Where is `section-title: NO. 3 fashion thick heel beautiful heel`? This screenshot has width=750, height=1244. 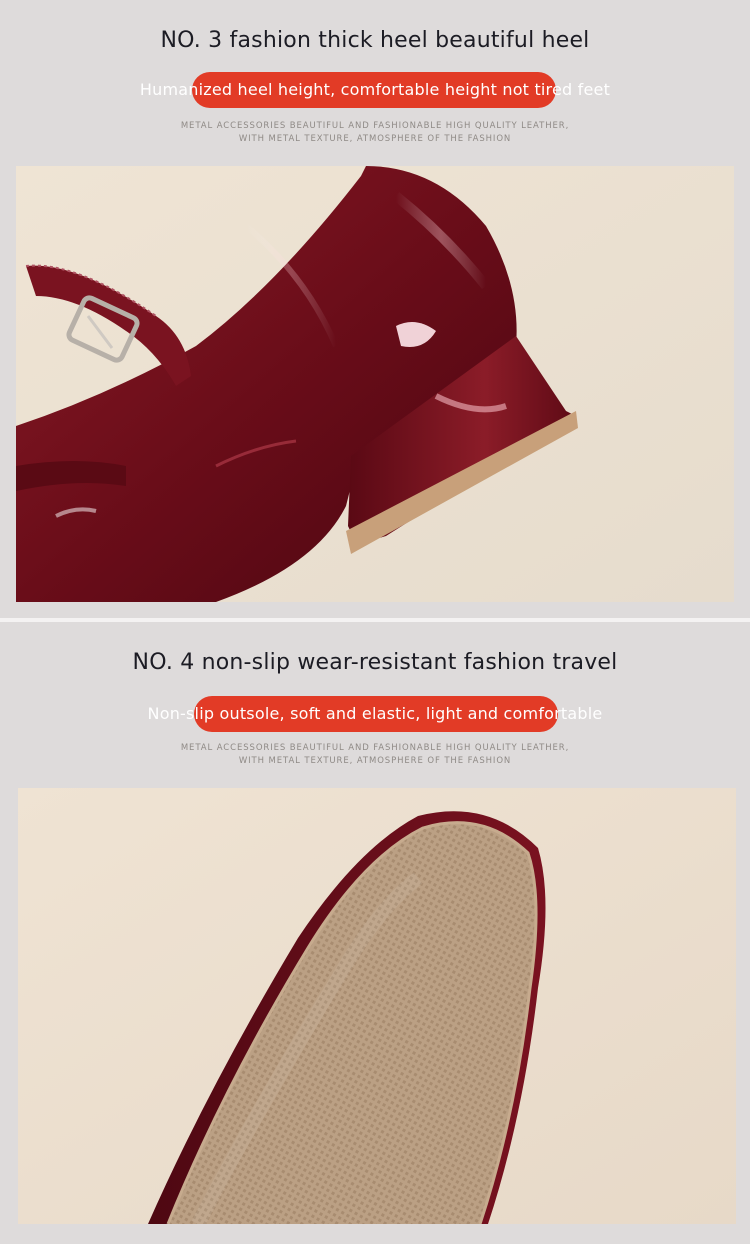
section-title: NO. 3 fashion thick heel beautiful heel is located at coordinates (375, 40).